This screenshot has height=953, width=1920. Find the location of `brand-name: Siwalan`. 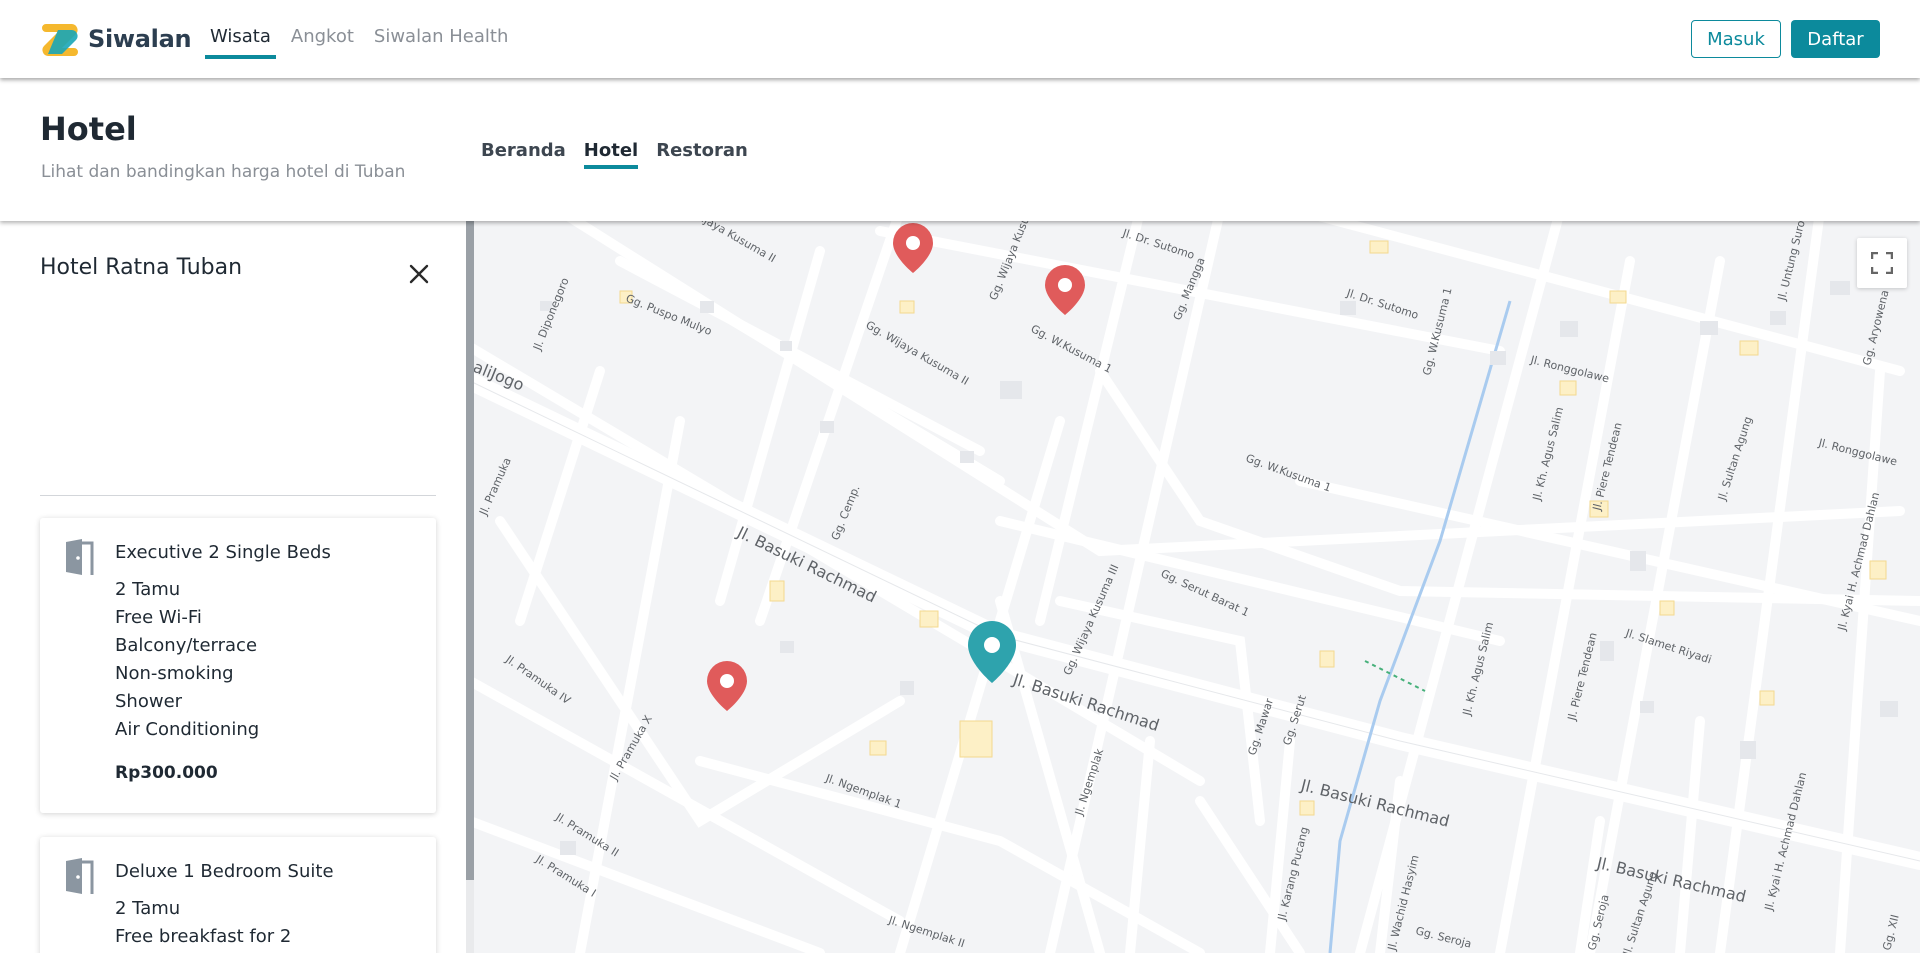

brand-name: Siwalan is located at coordinates (140, 39).